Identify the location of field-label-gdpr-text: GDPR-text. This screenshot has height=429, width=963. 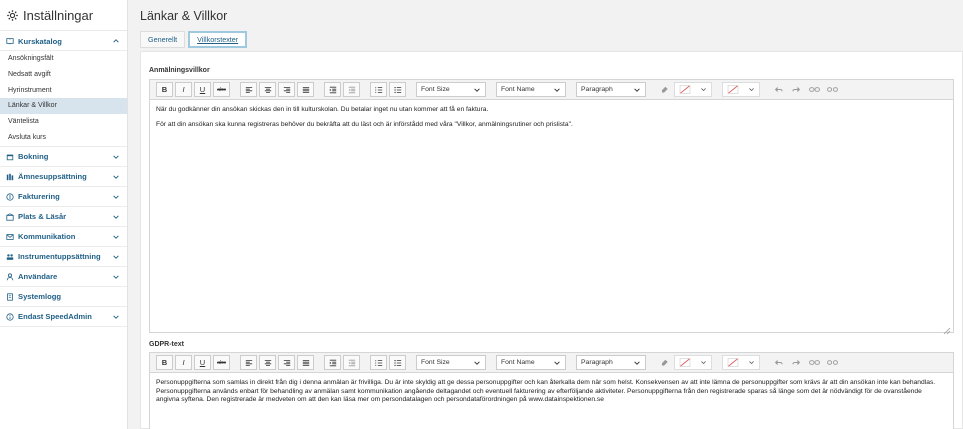
(167, 344).